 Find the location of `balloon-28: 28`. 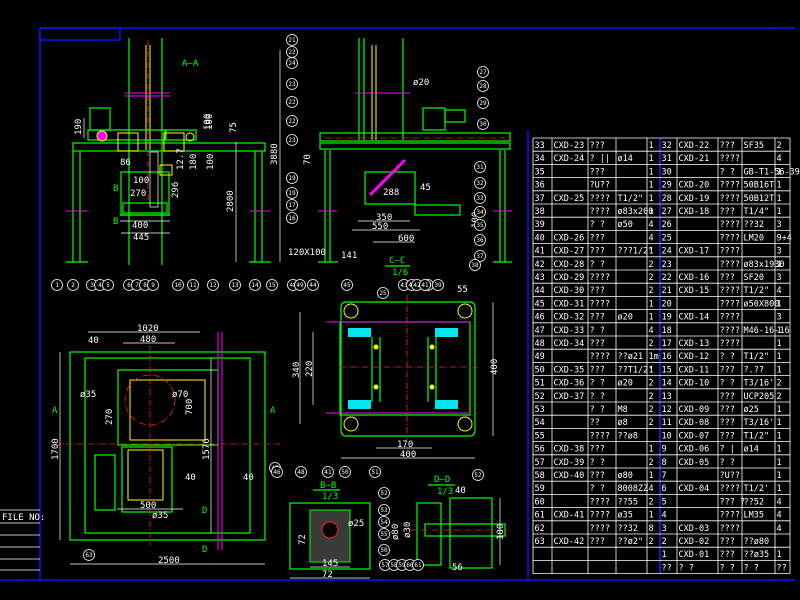

balloon-28: 28 is located at coordinates (483, 86).